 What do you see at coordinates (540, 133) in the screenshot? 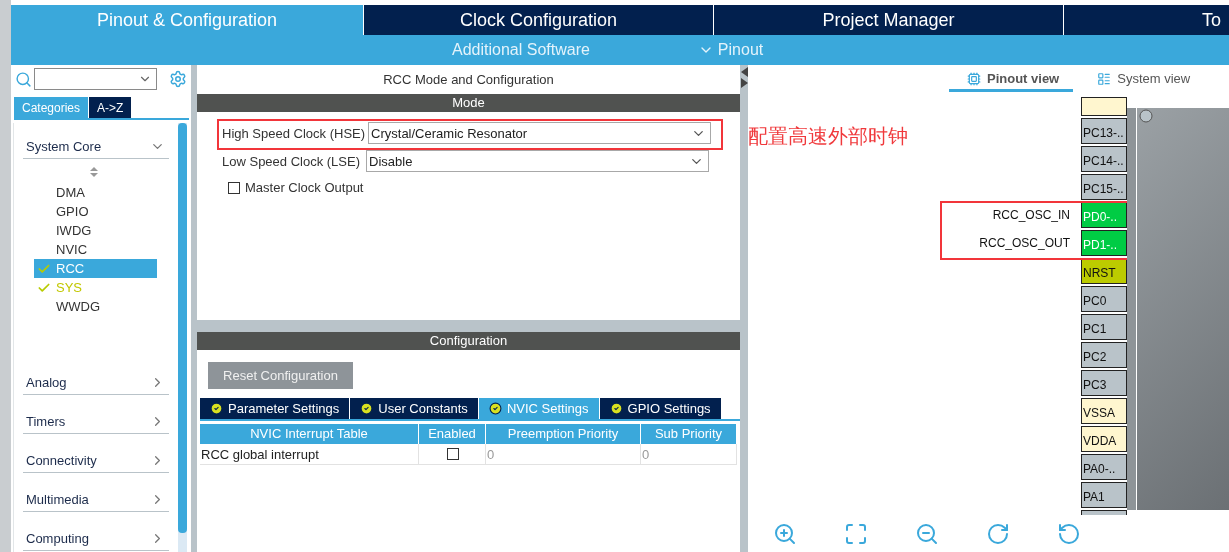
I see `select-field: Crystal/Ceramic Resonator` at bounding box center [540, 133].